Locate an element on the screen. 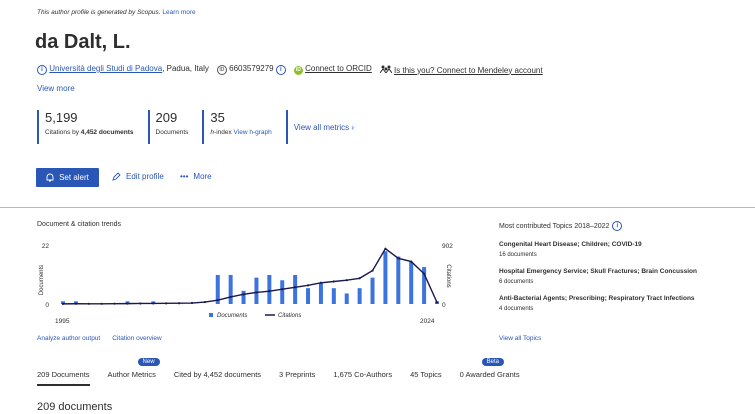 The width and height of the screenshot is (755, 414). y-right-tick-top: 902 is located at coordinates (447, 246).